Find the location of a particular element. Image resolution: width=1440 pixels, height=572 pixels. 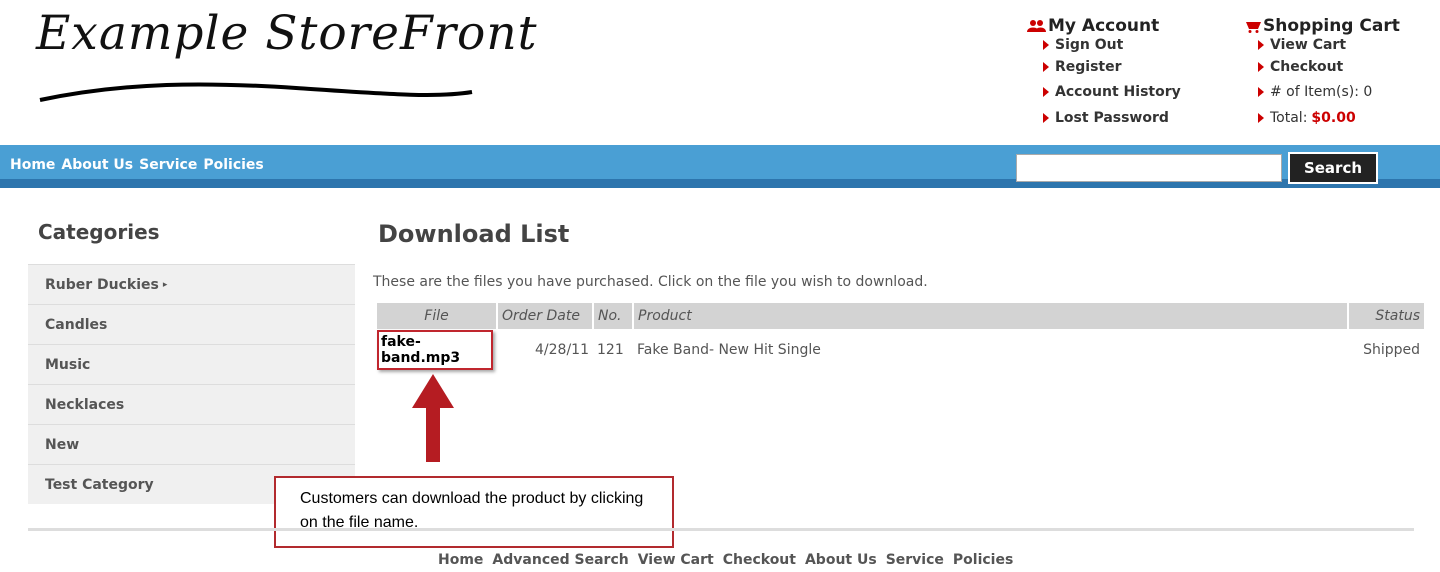

col-header-status: Status is located at coordinates (1386, 316).